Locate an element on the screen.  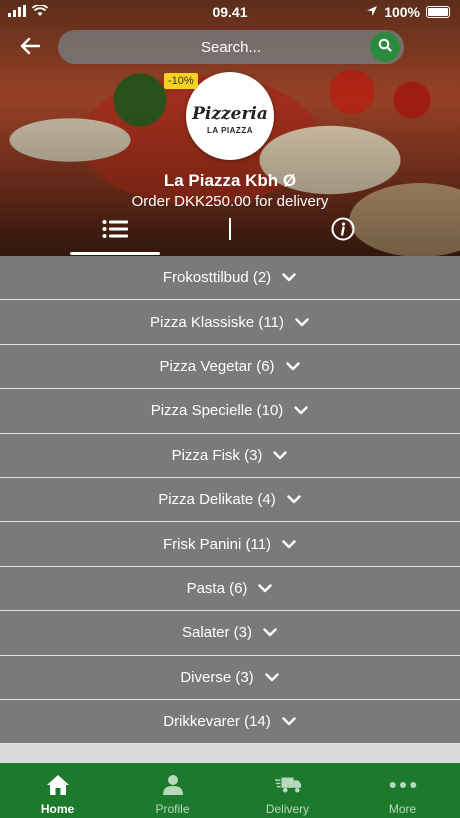
info-icon is located at coordinates (343, 231).